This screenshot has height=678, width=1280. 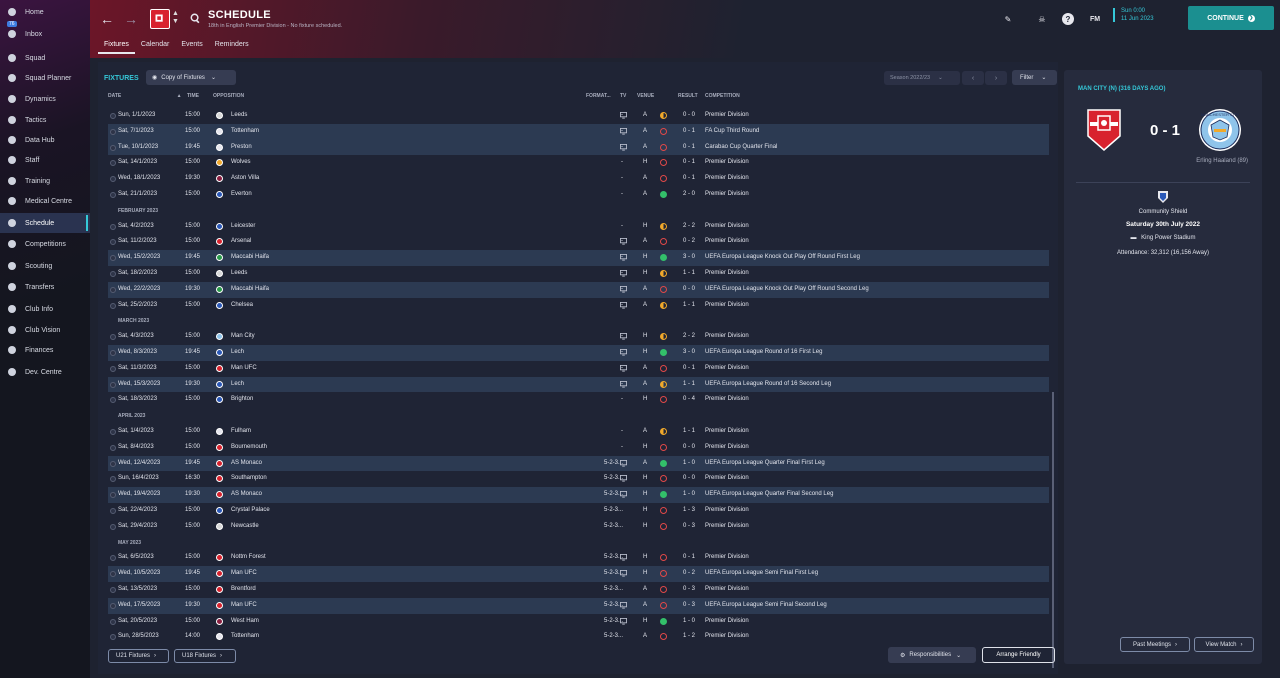 I want to click on sidebar-item-training: Training, so click(x=45, y=181).